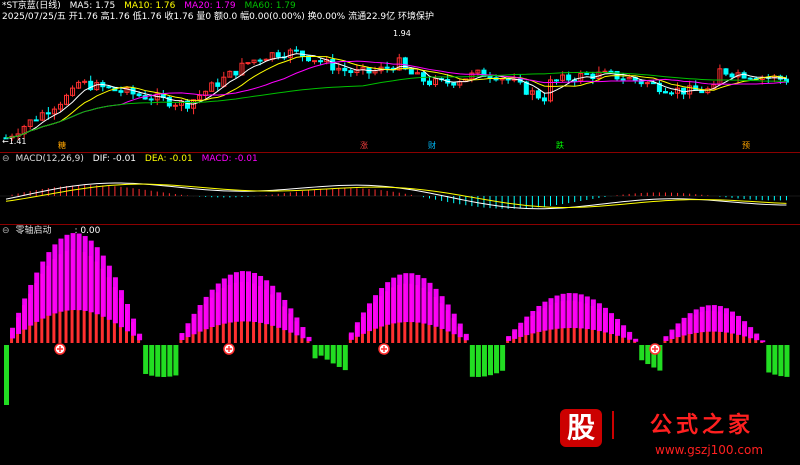 The height and width of the screenshot is (465, 800). What do you see at coordinates (270, 6) in the screenshot?
I see `ma60-value: MA60: 1.79` at bounding box center [270, 6].